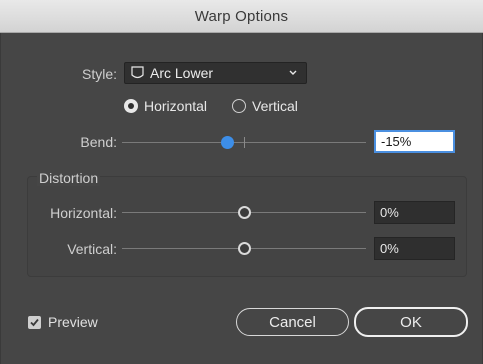 This screenshot has width=483, height=364. Describe the element at coordinates (411, 322) in the screenshot. I see `ok-button: OK` at that location.